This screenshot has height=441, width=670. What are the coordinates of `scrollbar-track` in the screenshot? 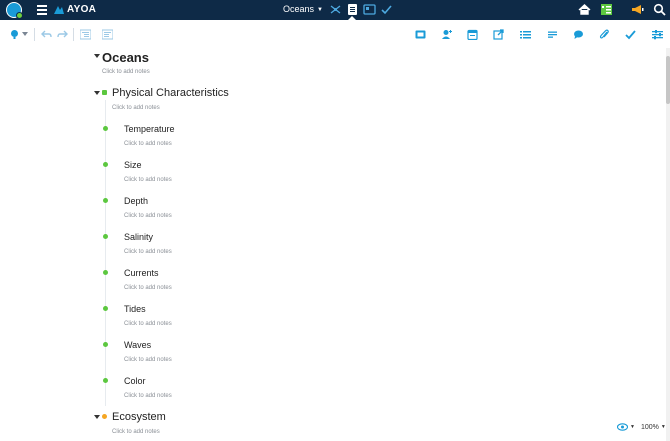 It's located at (668, 244).